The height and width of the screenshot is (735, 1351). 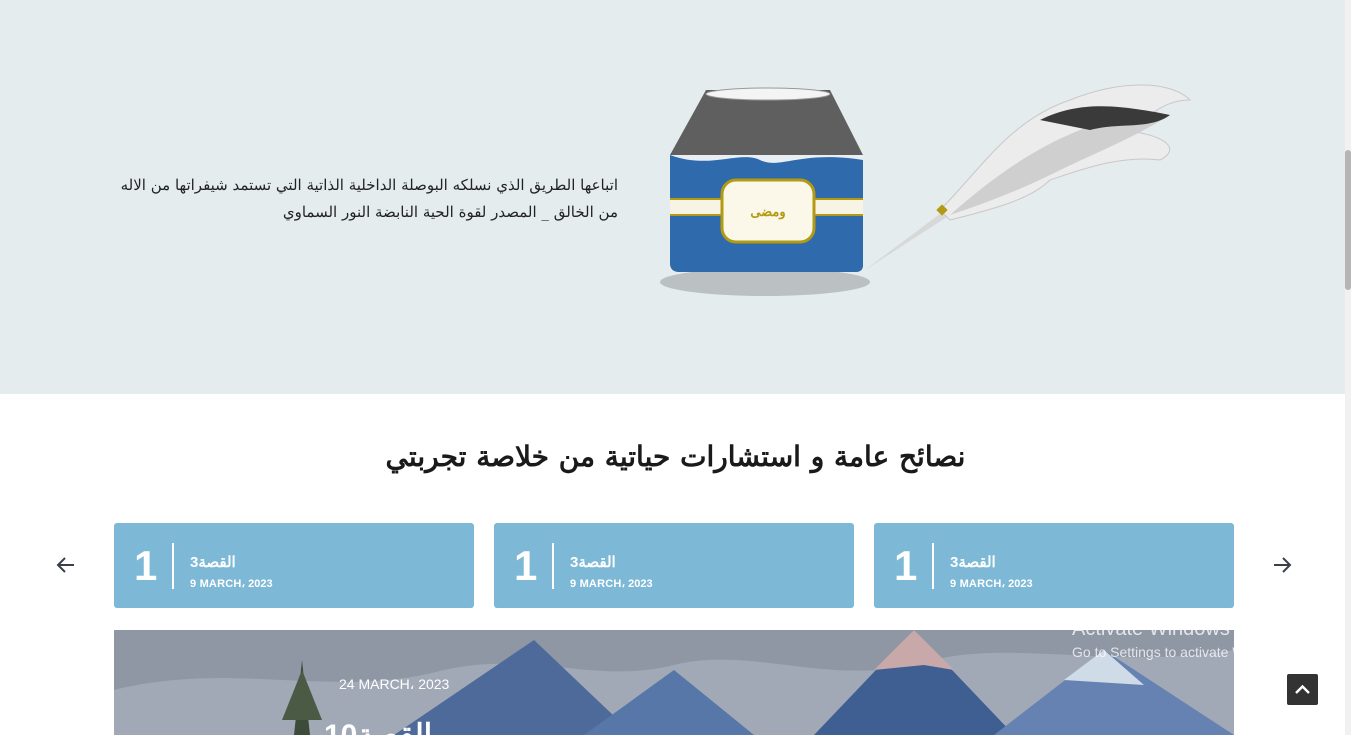 What do you see at coordinates (767, 212) in the screenshot?
I see `jar-label: ومضى` at bounding box center [767, 212].